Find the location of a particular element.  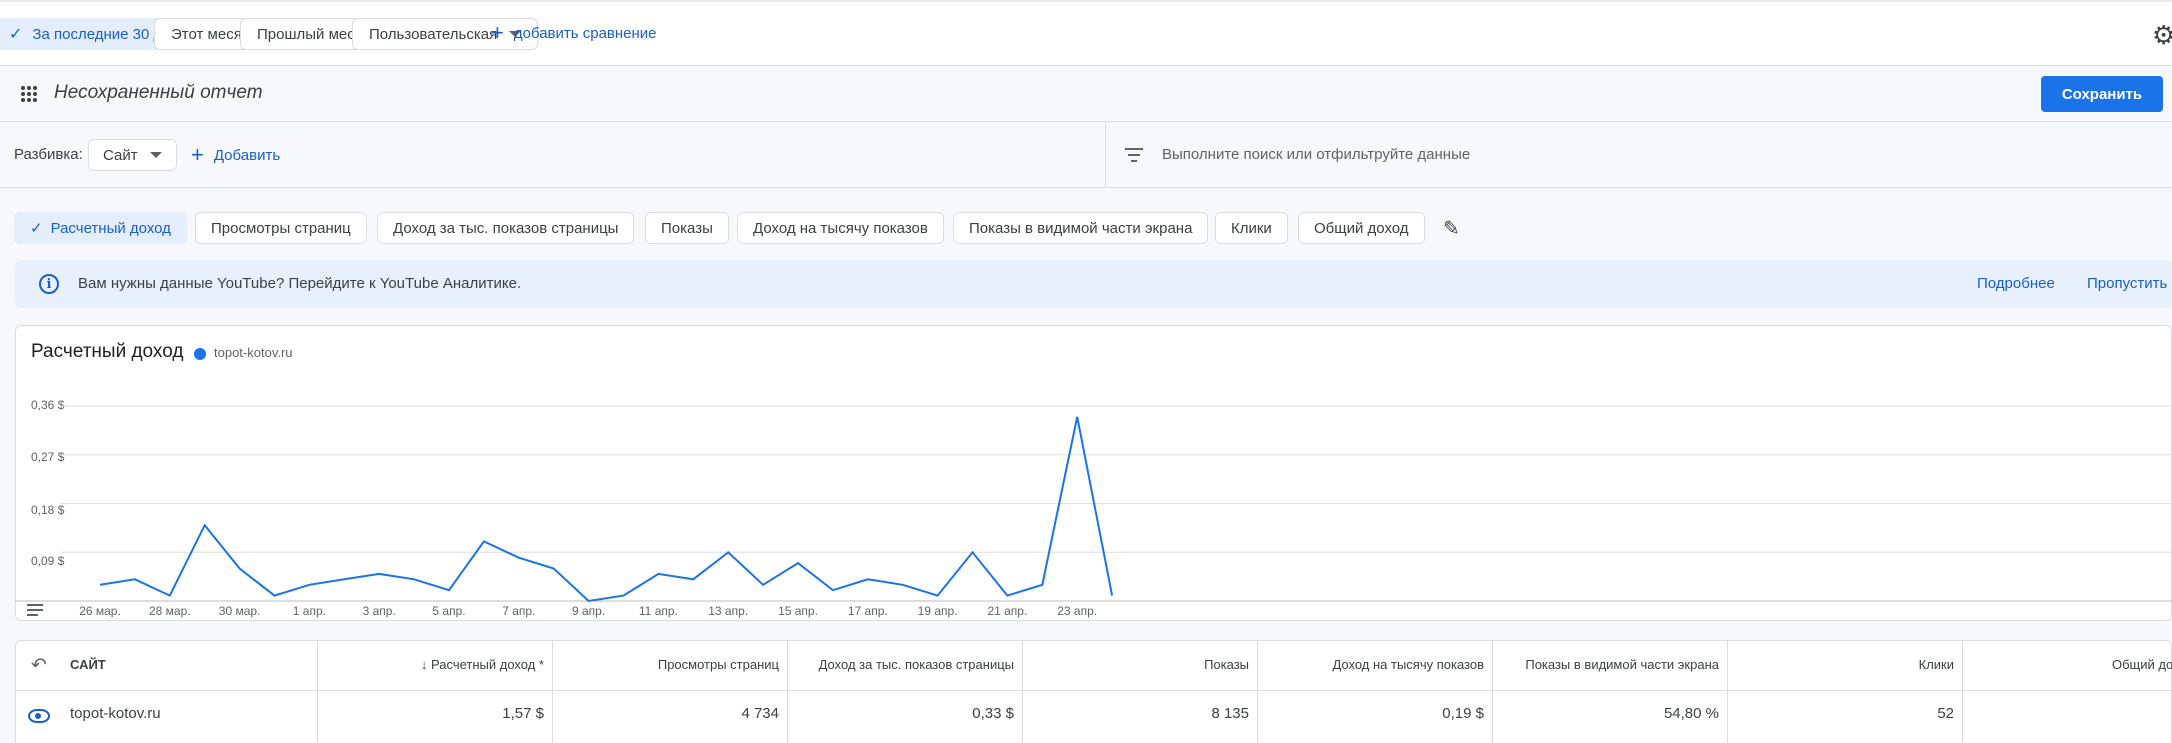

banner-skip-link: Пропустить is located at coordinates (2127, 283).